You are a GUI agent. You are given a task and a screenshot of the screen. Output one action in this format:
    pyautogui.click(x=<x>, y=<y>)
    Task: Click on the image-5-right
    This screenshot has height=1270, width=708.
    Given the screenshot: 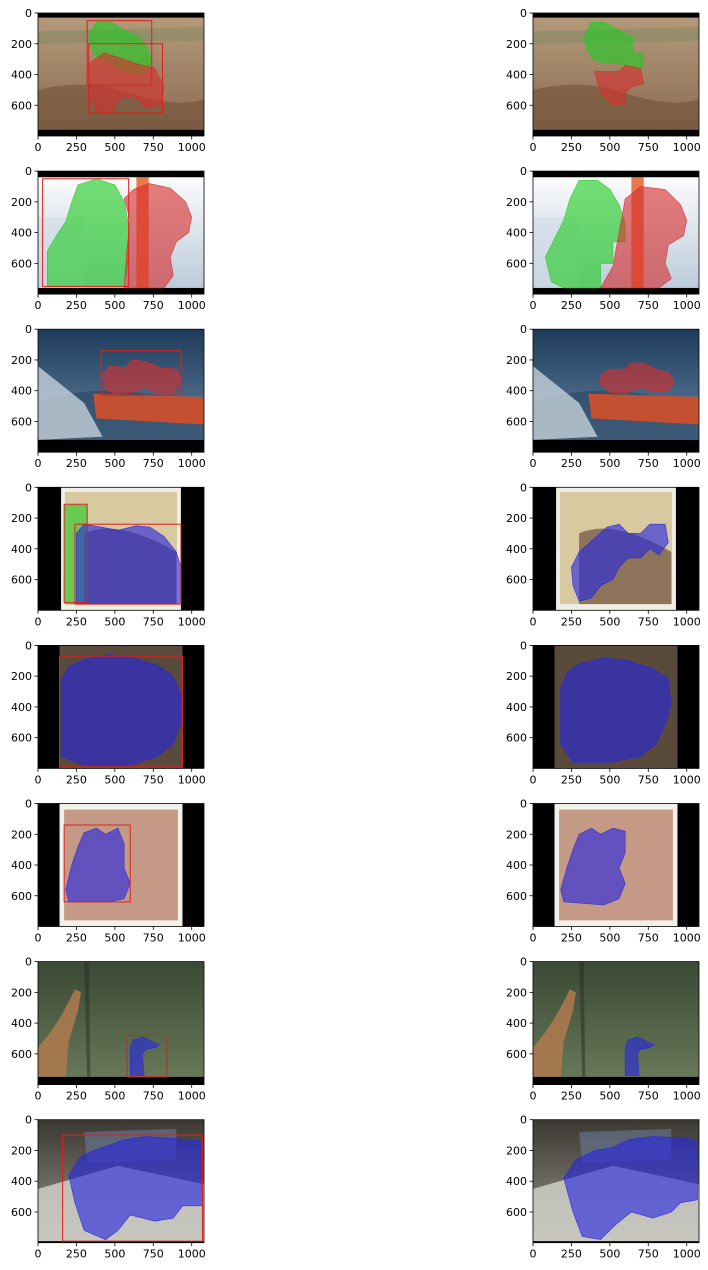 What is the action you would take?
    pyautogui.click(x=616, y=707)
    